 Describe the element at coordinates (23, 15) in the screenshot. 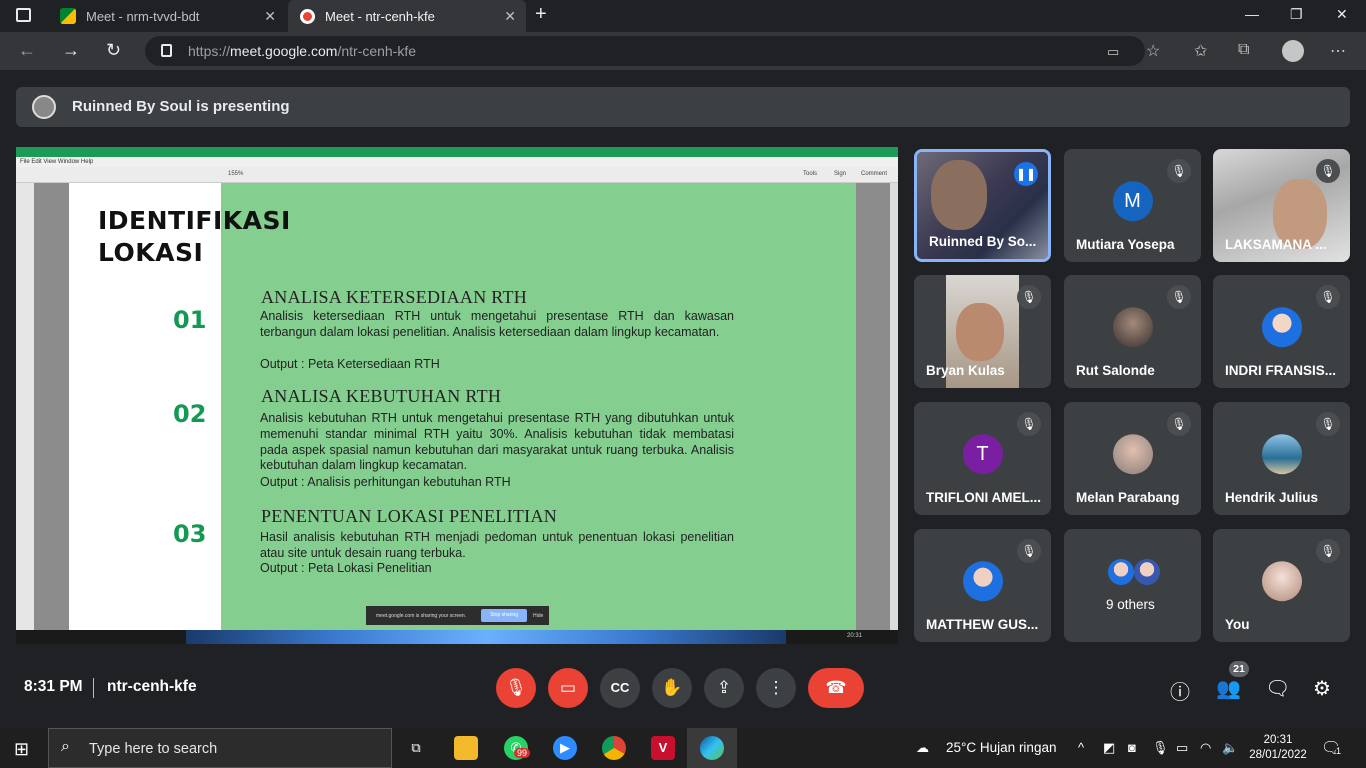

I see `tab-actions-icon` at that location.